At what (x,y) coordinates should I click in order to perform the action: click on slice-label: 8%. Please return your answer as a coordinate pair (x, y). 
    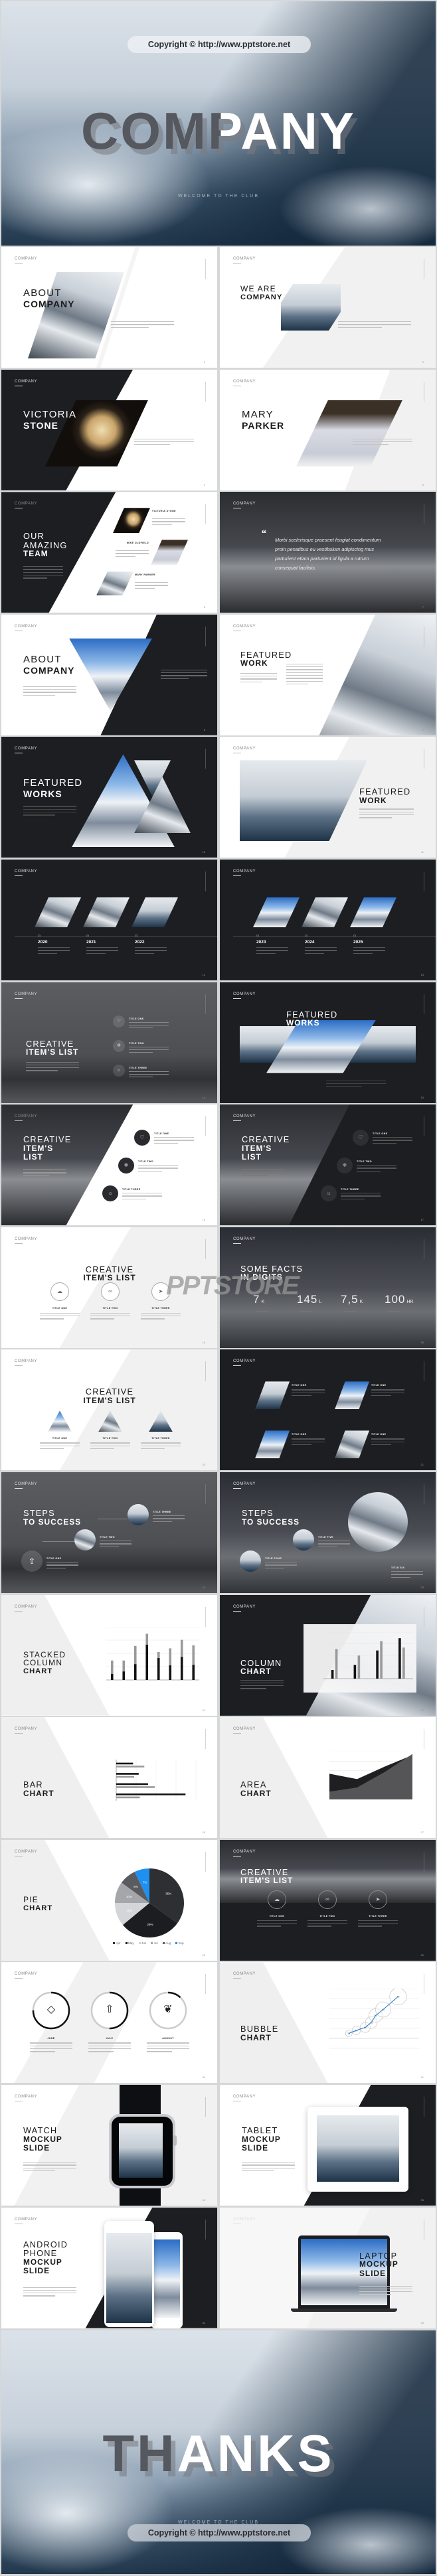
    Looking at the image, I should click on (135, 1887).